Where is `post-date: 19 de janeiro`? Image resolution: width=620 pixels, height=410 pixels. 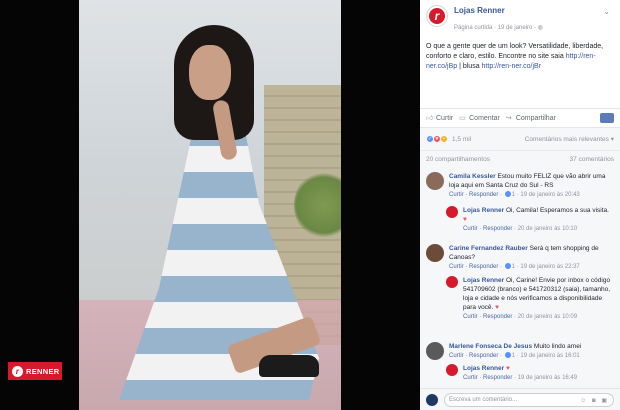
post-date: 19 de janeiro is located at coordinates (515, 28).